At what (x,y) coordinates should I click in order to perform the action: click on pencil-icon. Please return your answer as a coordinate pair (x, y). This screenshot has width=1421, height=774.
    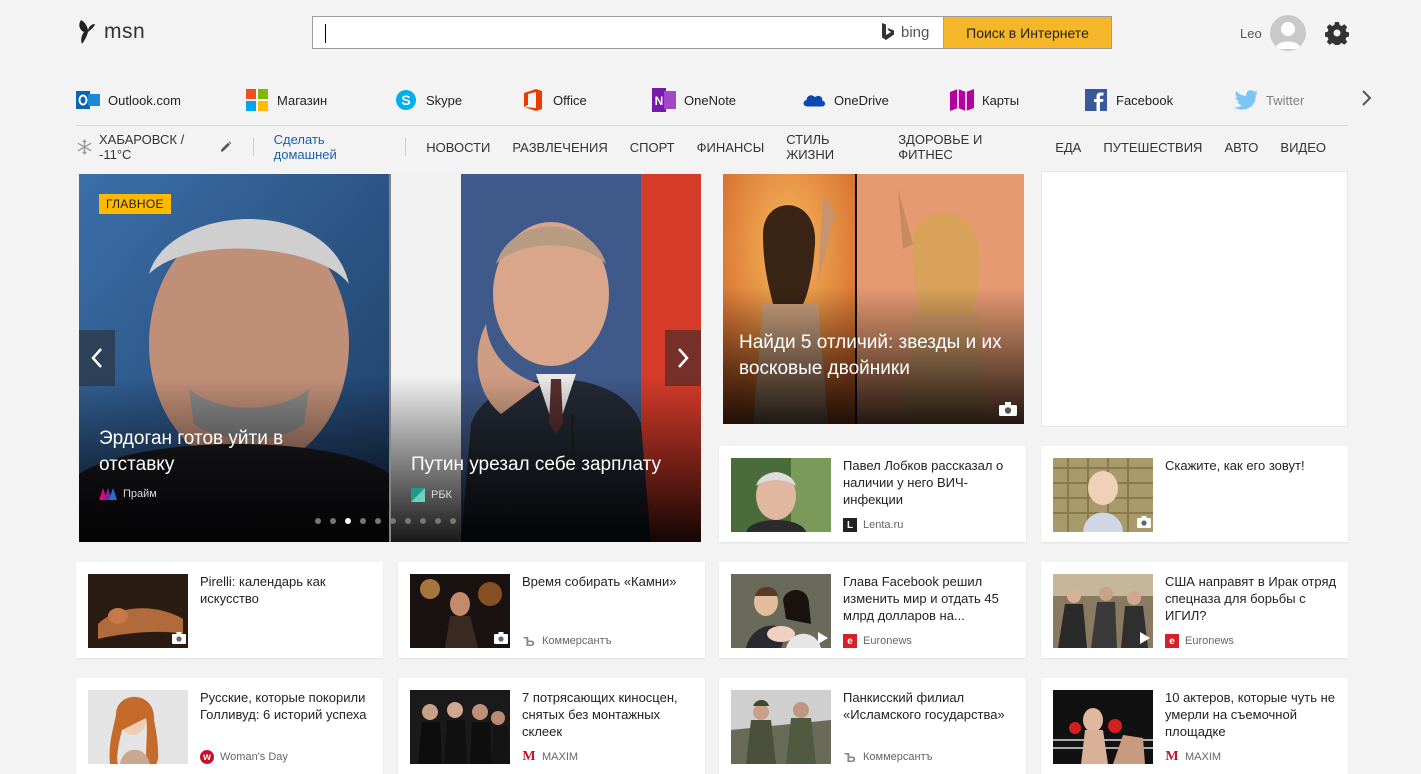
    Looking at the image, I should click on (225, 147).